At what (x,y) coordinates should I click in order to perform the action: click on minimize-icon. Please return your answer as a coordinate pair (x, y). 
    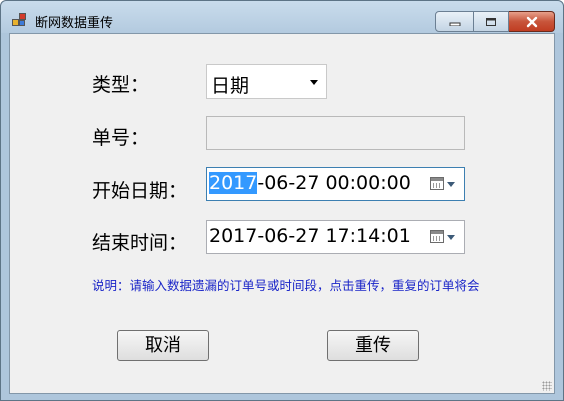
    Looking at the image, I should click on (454, 24).